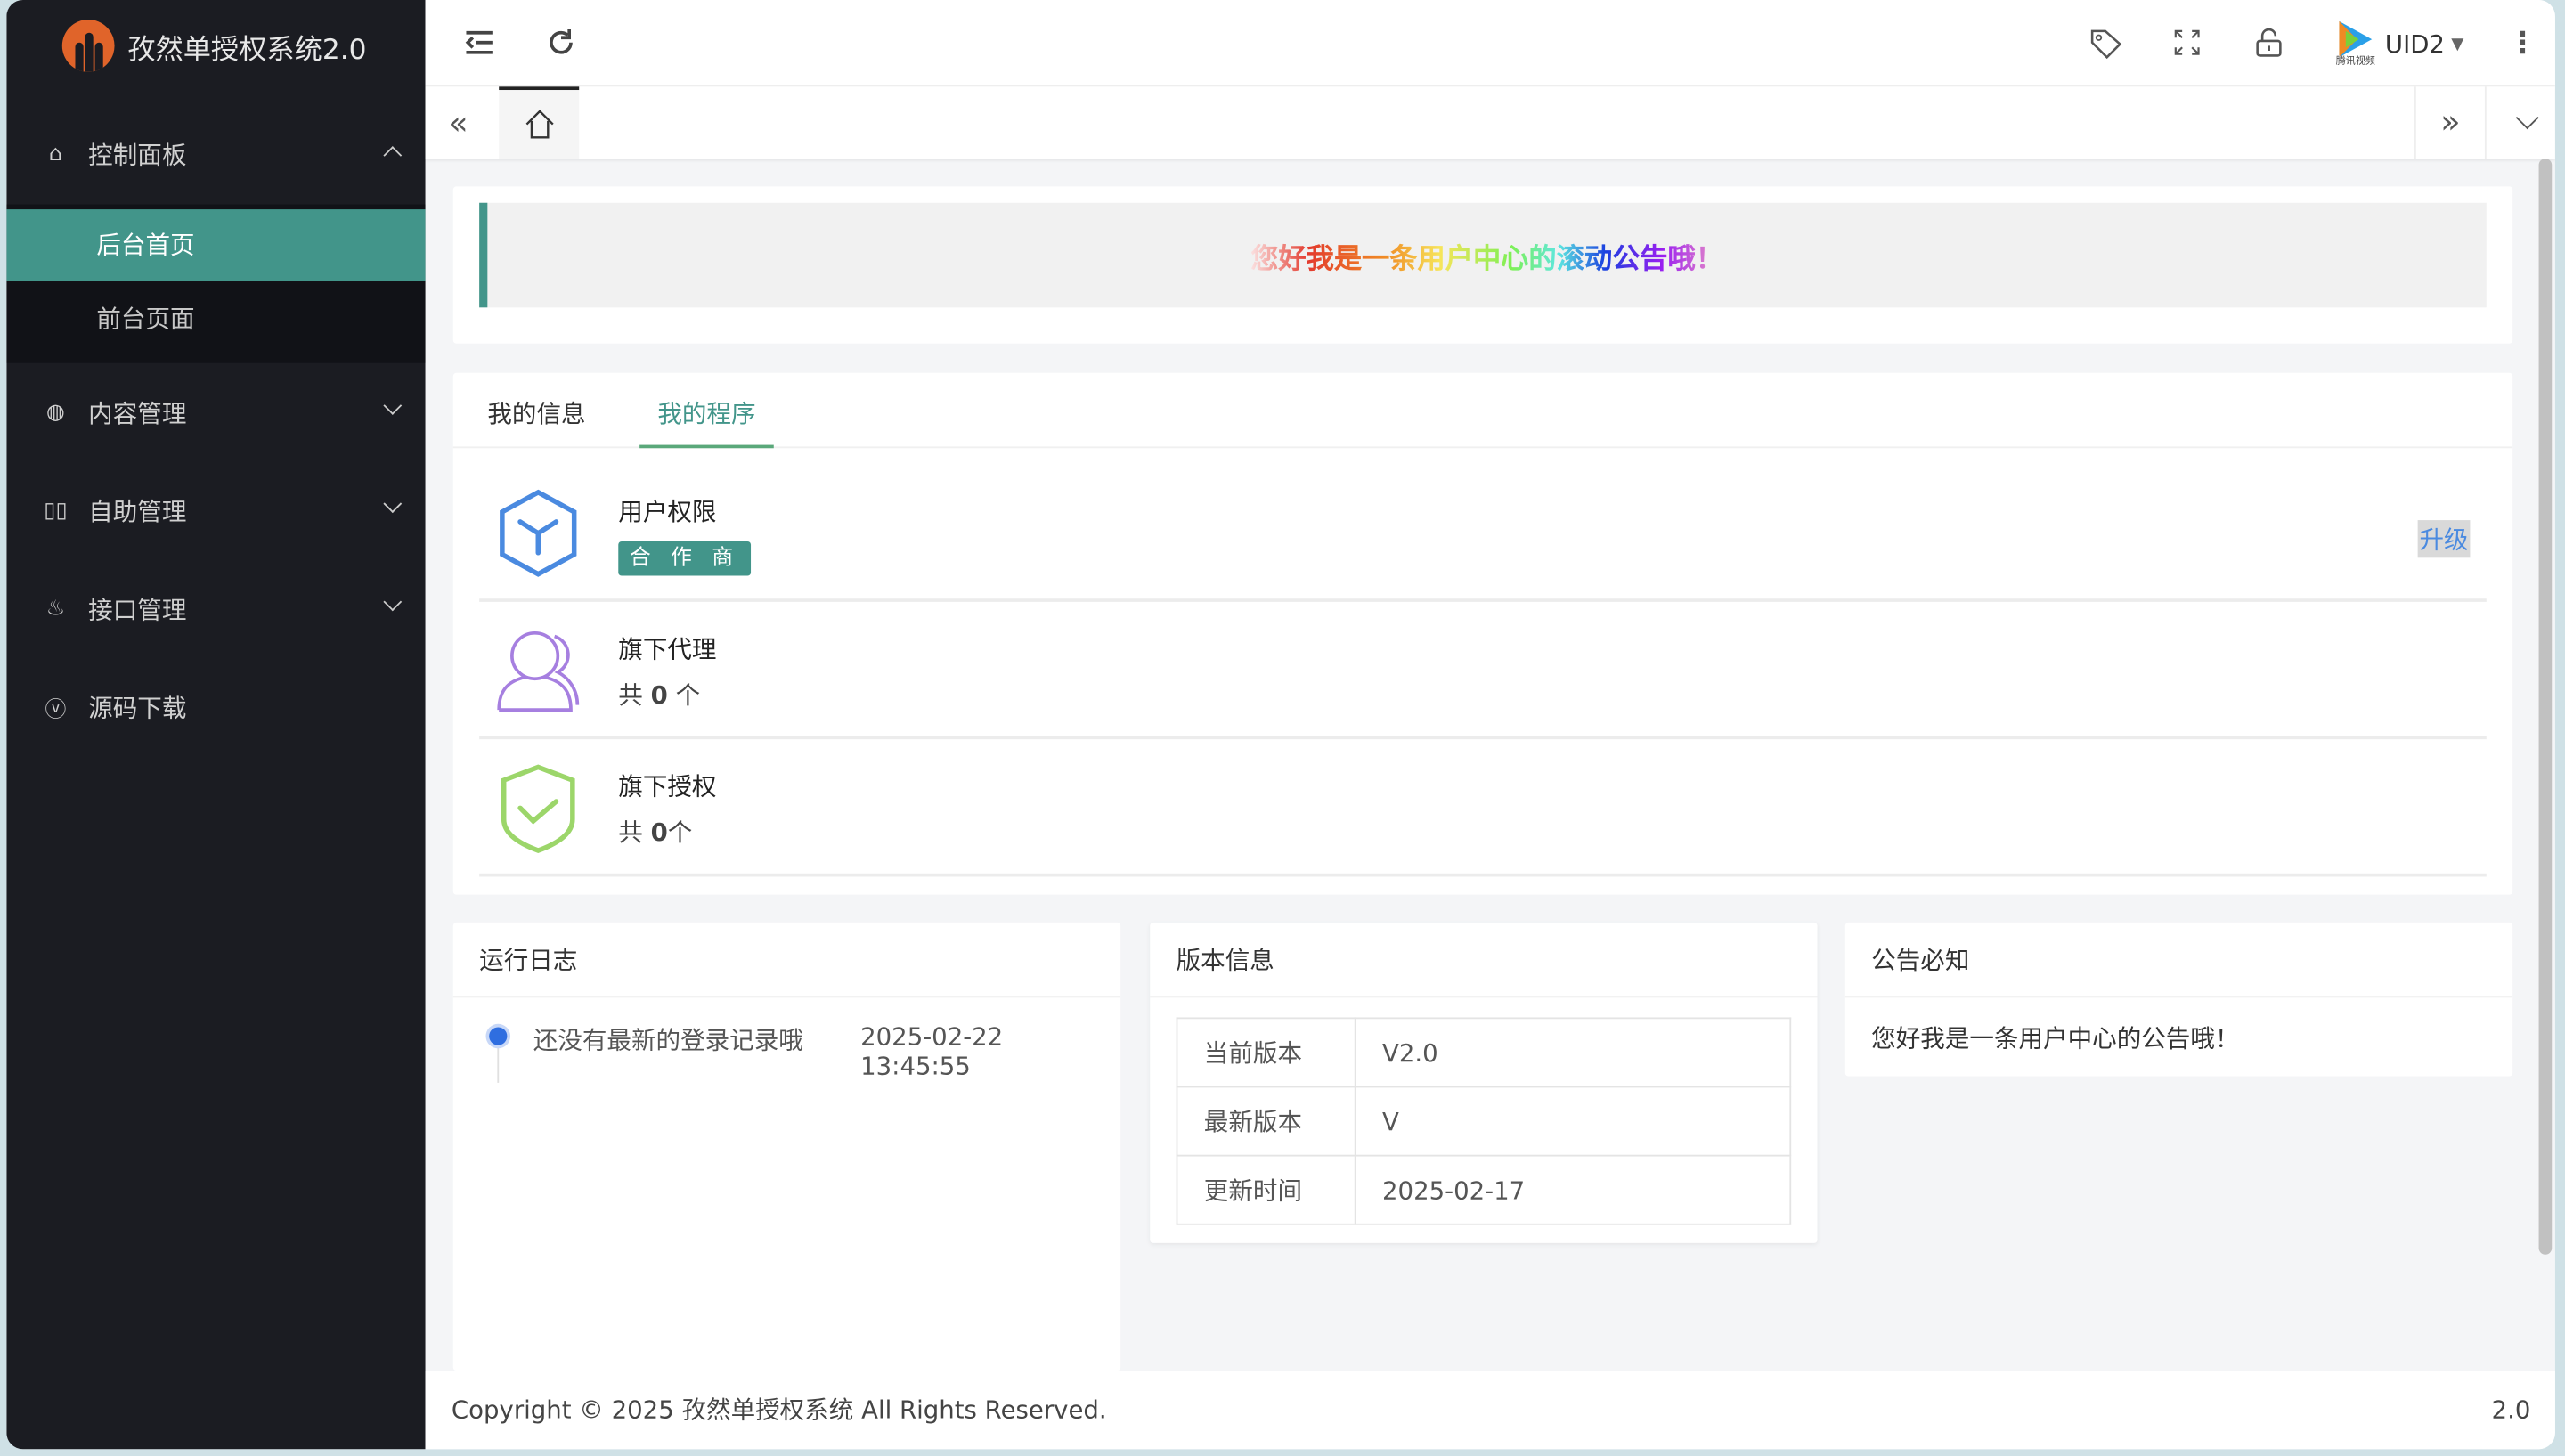 Image resolution: width=2565 pixels, height=1456 pixels. I want to click on submenu: 后台首页 前台页面, so click(216, 283).